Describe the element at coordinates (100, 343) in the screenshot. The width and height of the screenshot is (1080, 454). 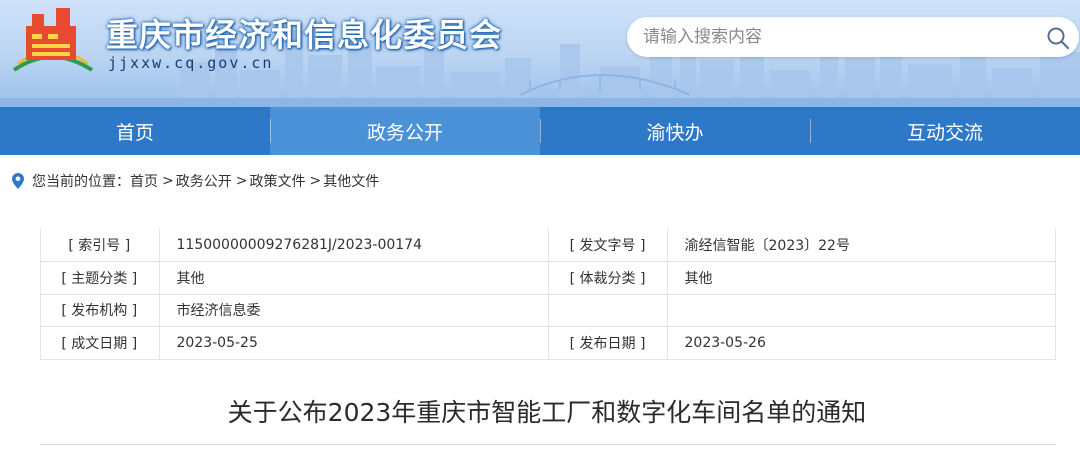
I see `info-label-written-date: [ 成文日期 ]` at that location.